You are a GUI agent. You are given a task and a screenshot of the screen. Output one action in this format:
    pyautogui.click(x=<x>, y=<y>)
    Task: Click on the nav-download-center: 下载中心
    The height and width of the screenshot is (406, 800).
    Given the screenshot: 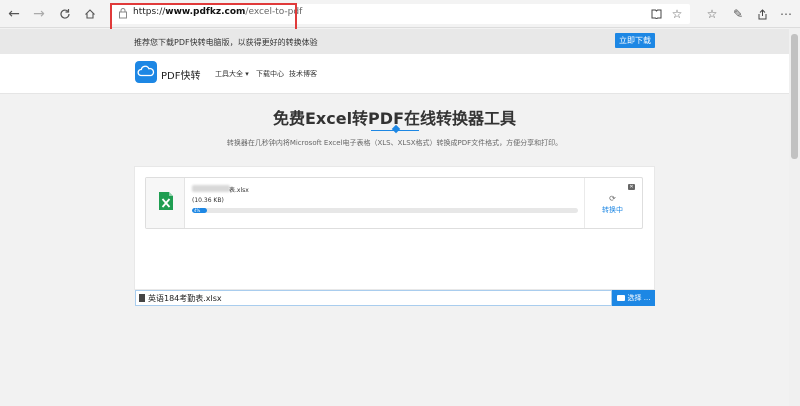 What is the action you would take?
    pyautogui.click(x=270, y=74)
    